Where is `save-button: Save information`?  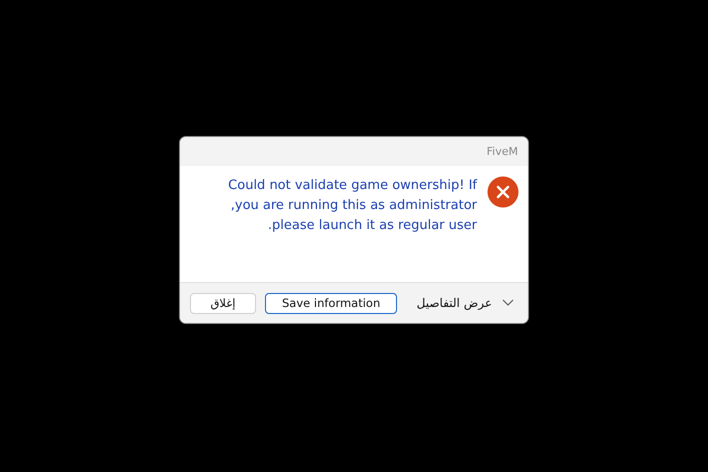 save-button: Save information is located at coordinates (331, 303).